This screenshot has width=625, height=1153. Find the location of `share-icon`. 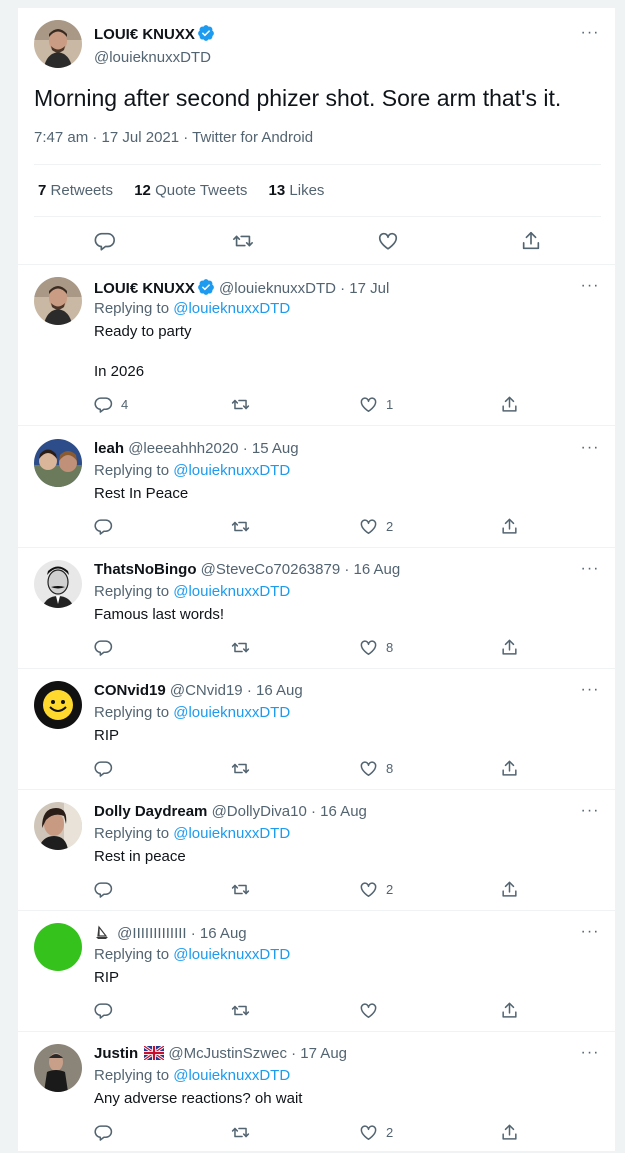

share-icon is located at coordinates (509, 404).